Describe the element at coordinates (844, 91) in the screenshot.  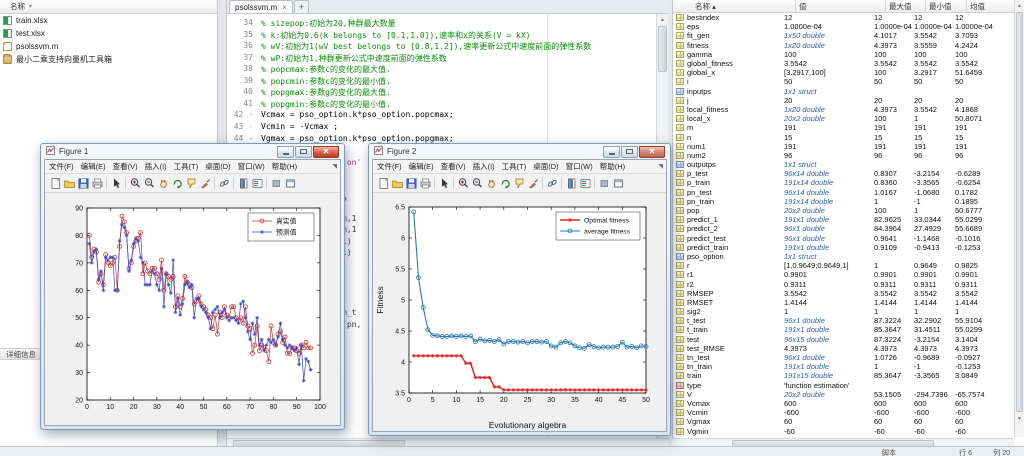
I see `table-row: inputps 1x1 struct` at that location.